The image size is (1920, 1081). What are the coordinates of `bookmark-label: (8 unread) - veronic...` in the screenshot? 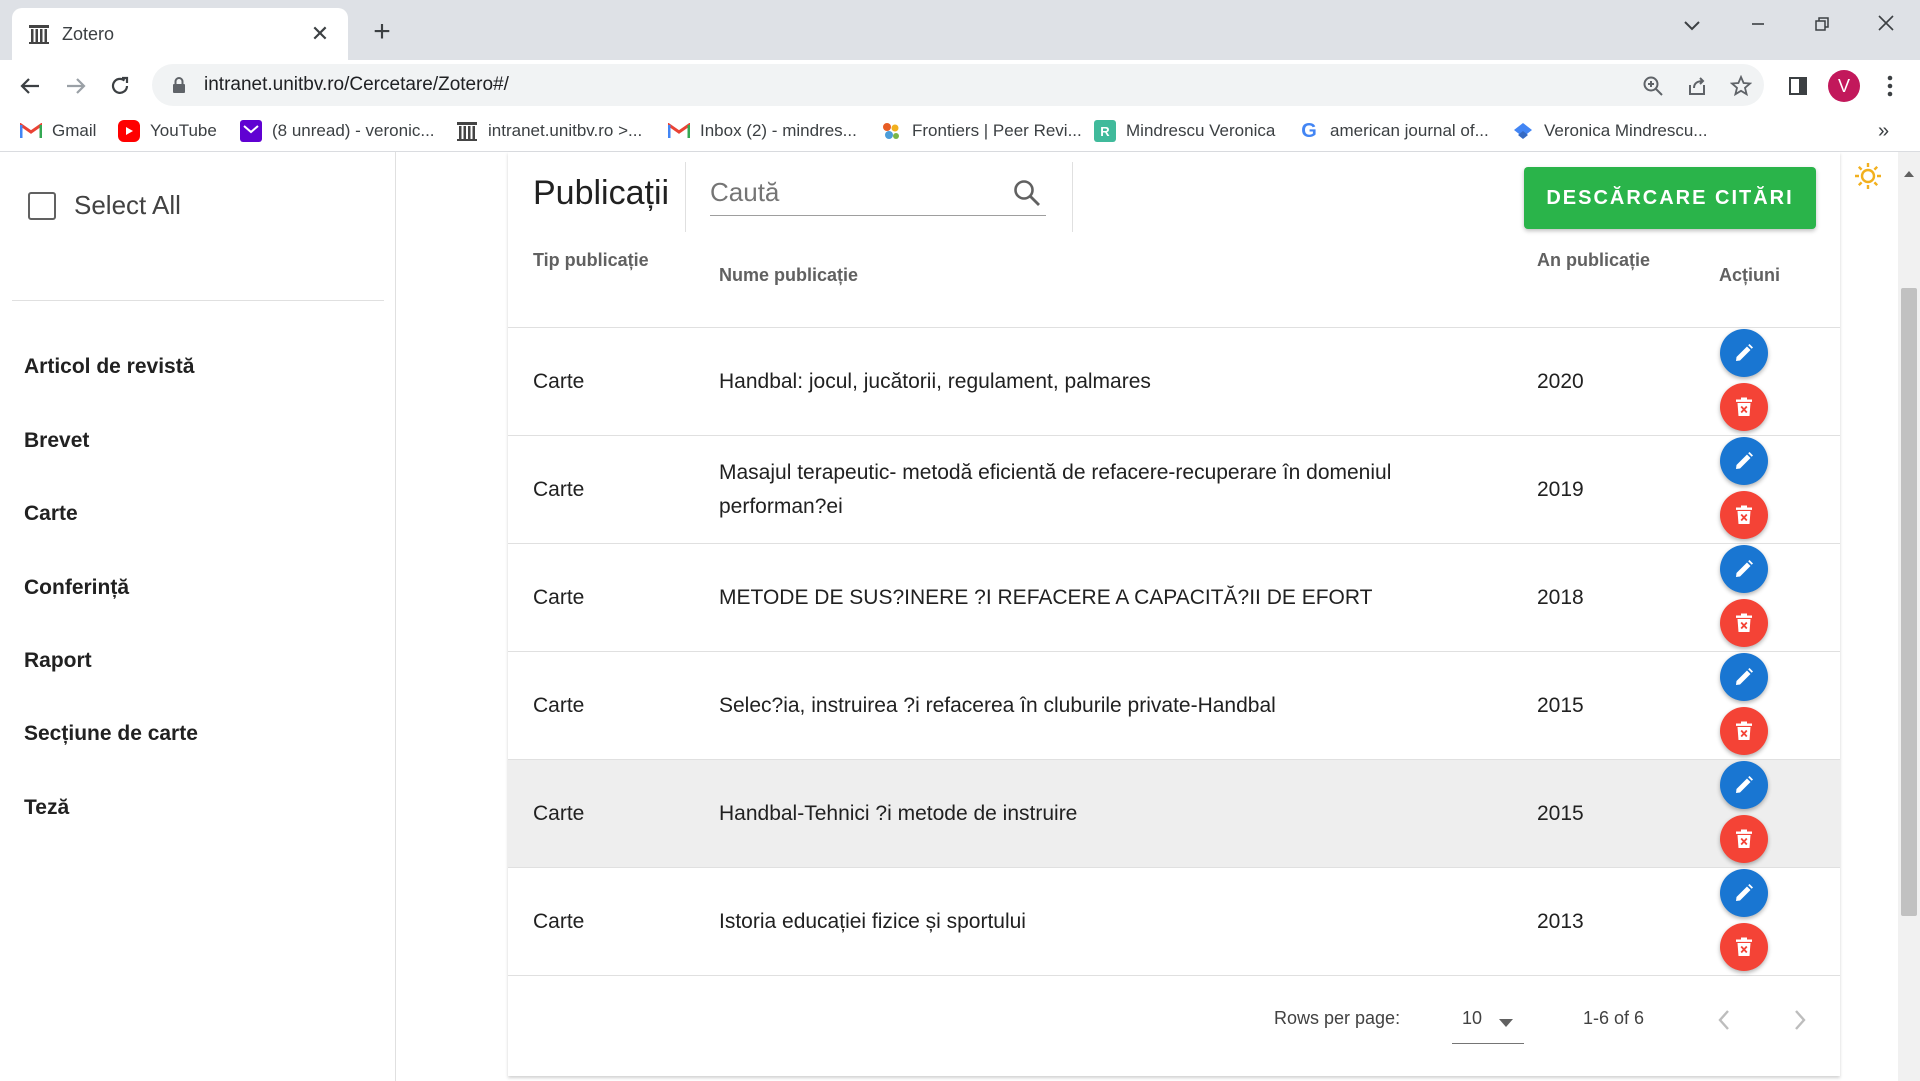 It's located at (353, 130).